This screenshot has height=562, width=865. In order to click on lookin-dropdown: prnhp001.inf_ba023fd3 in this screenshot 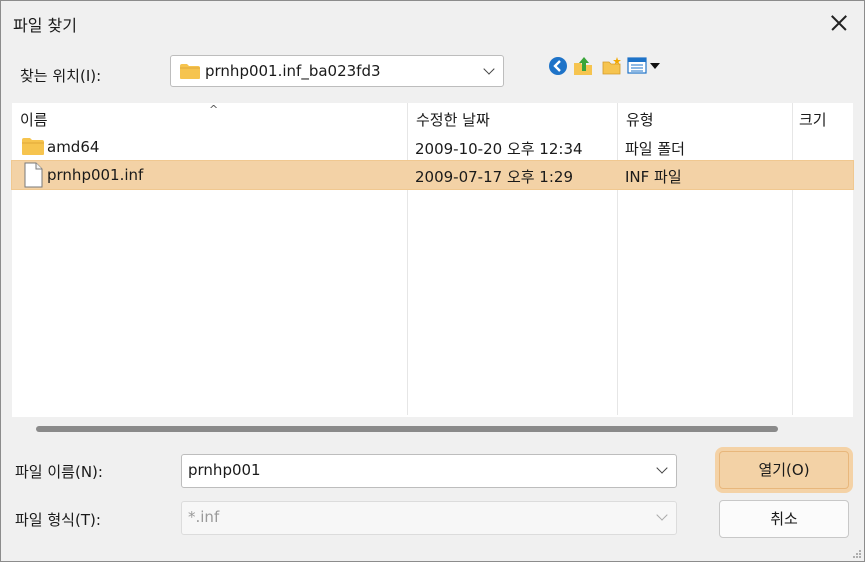, I will do `click(337, 71)`.